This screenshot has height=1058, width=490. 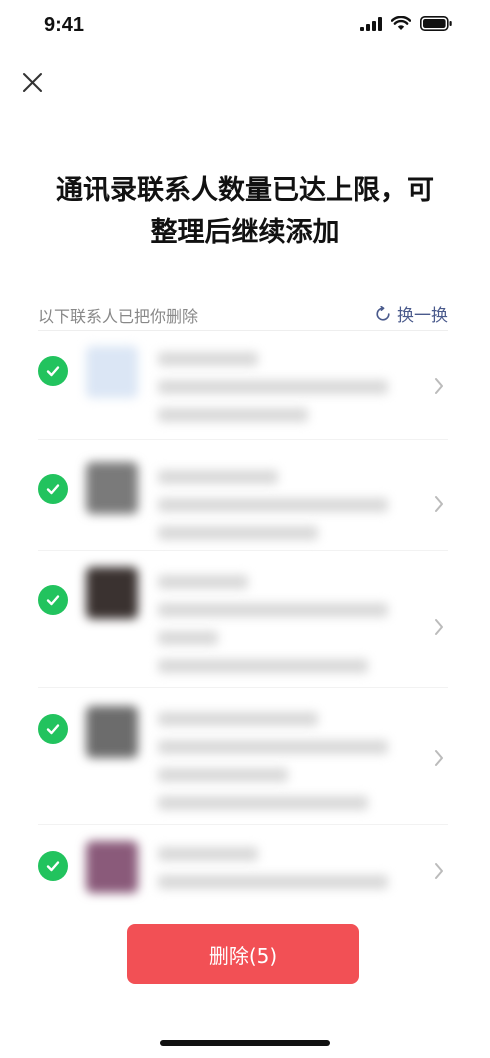 I want to click on status-icons, so click(x=406, y=23).